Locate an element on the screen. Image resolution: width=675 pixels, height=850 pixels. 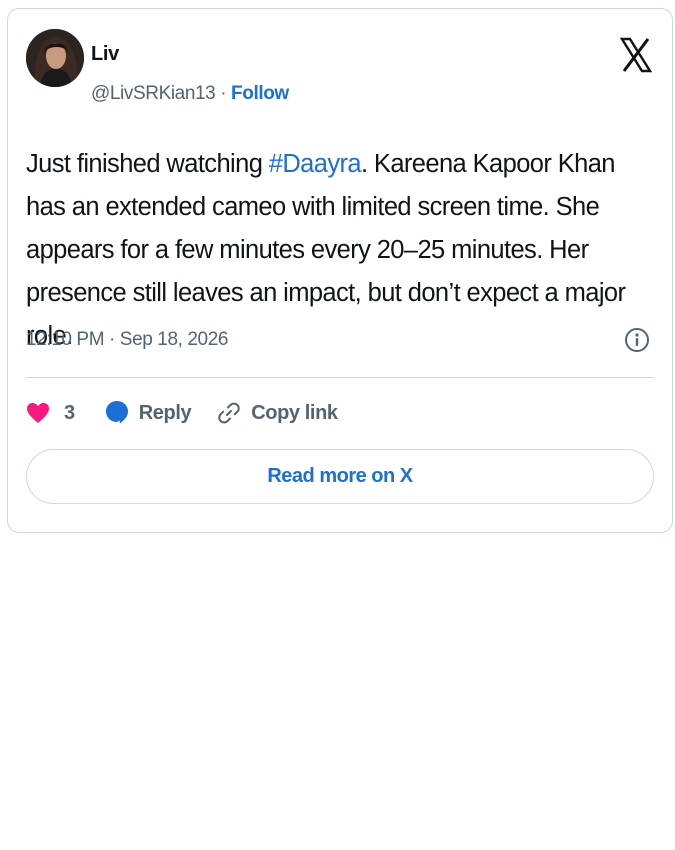
divider is located at coordinates (340, 377).